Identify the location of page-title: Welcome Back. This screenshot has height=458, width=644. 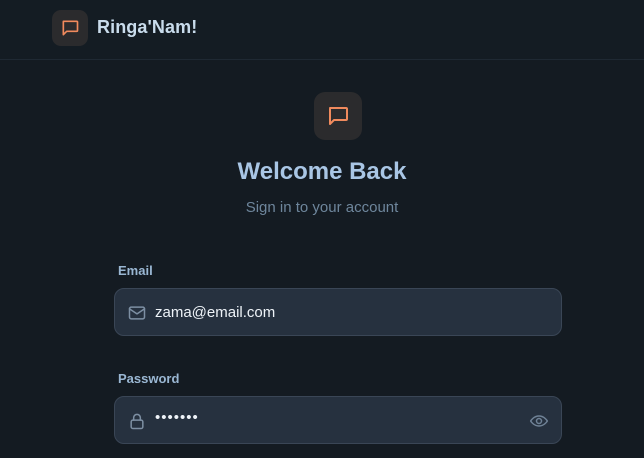
(322, 171).